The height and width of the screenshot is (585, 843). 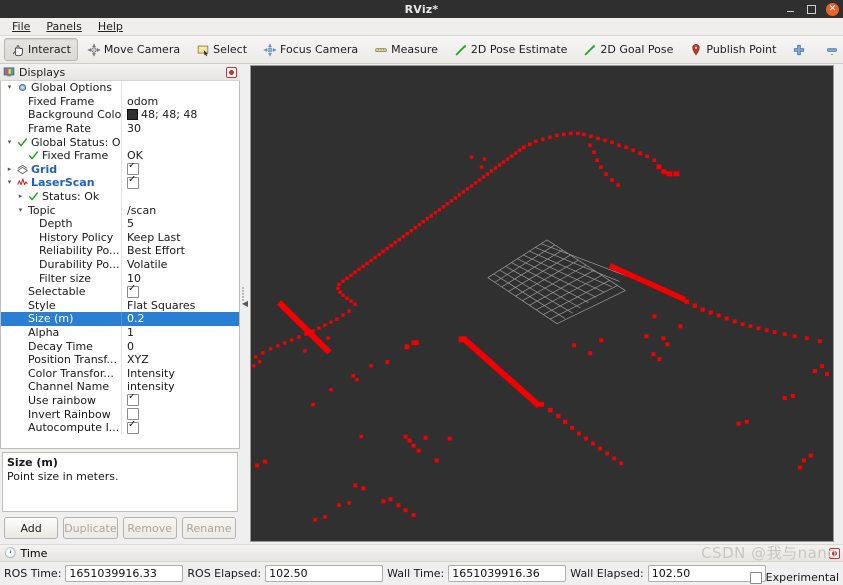 I want to click on wall-elapsed-input: 102.50, so click(x=706, y=573).